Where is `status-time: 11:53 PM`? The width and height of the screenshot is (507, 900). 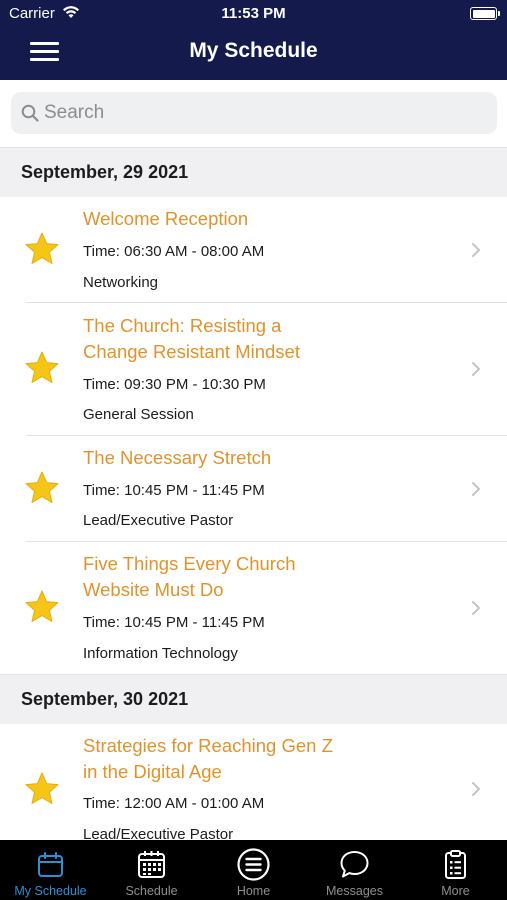 status-time: 11:53 PM is located at coordinates (253, 13).